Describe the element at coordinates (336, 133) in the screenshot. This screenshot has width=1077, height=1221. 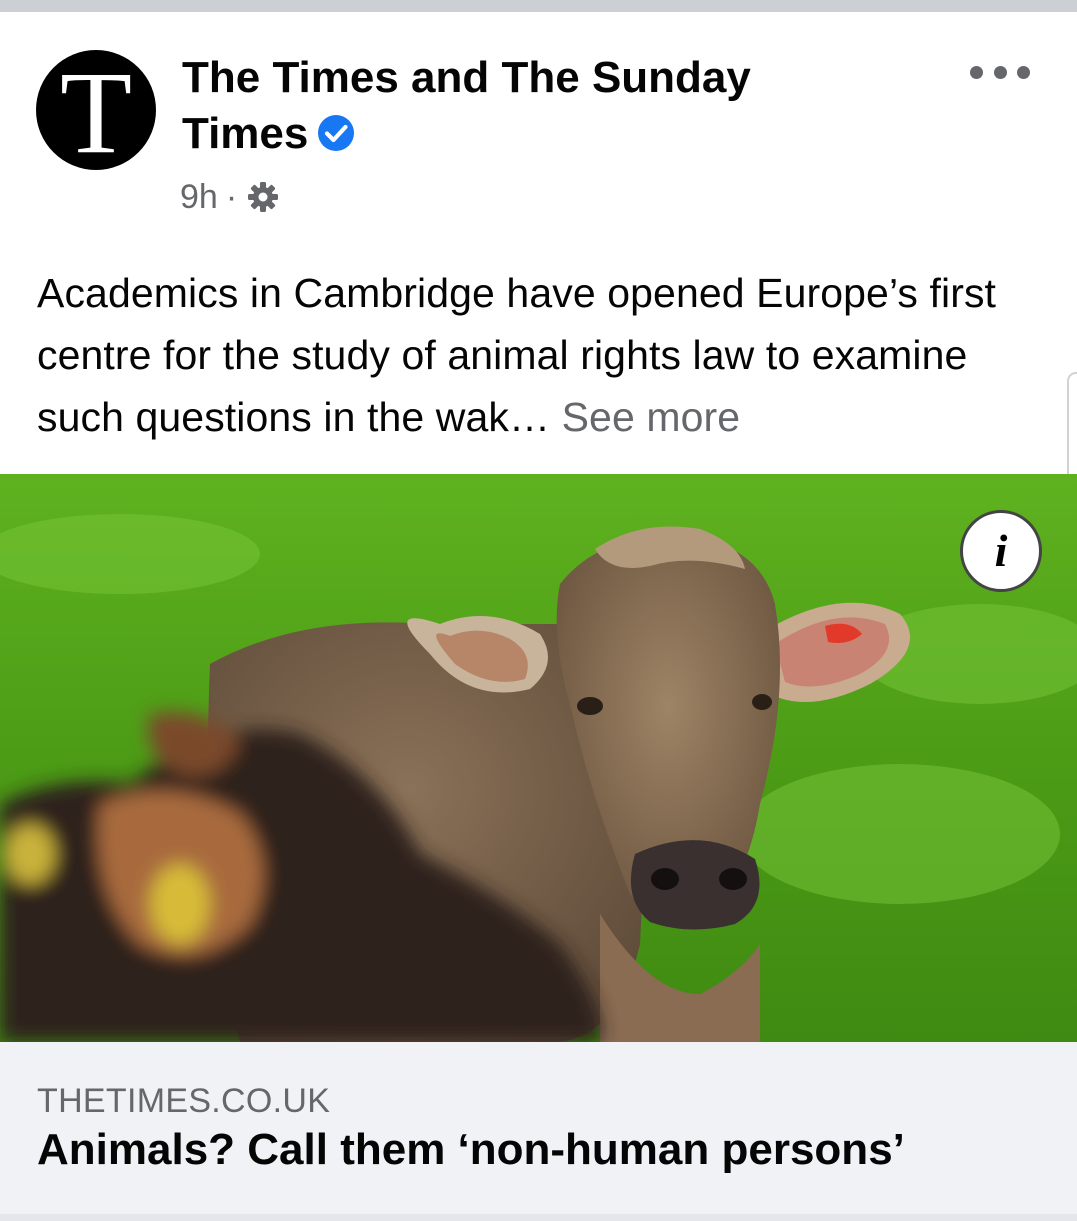
I see `verified-badge-icon` at that location.